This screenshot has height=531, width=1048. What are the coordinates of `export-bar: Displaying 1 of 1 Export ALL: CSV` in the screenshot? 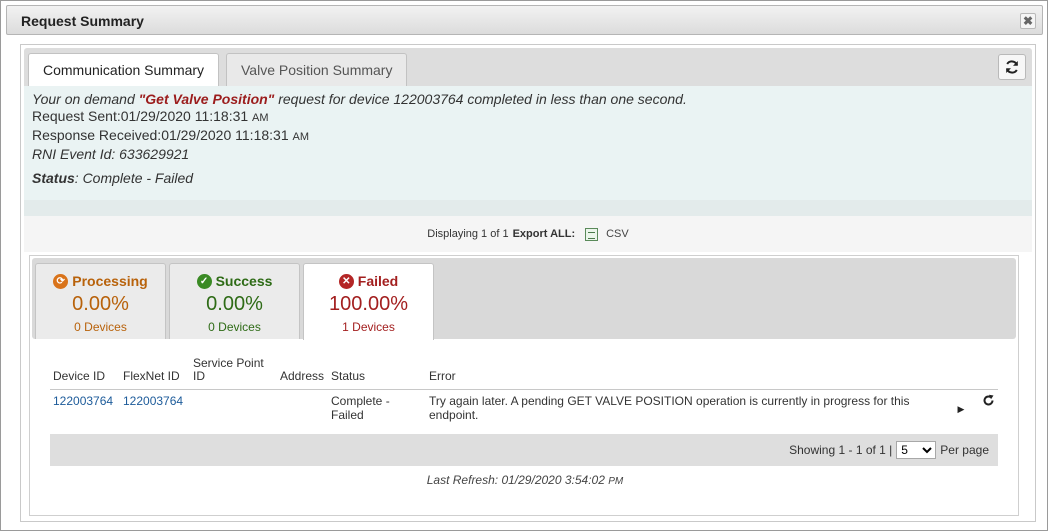 It's located at (528, 234).